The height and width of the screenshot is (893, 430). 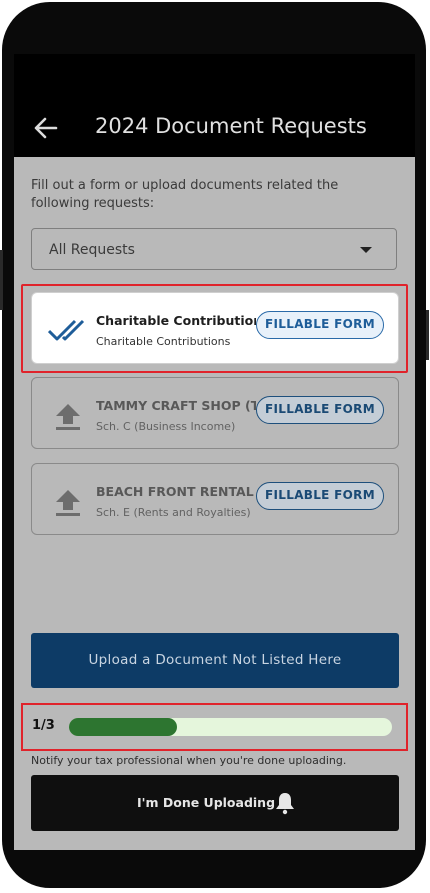 I want to click on double-check-icon, so click(x=66, y=330).